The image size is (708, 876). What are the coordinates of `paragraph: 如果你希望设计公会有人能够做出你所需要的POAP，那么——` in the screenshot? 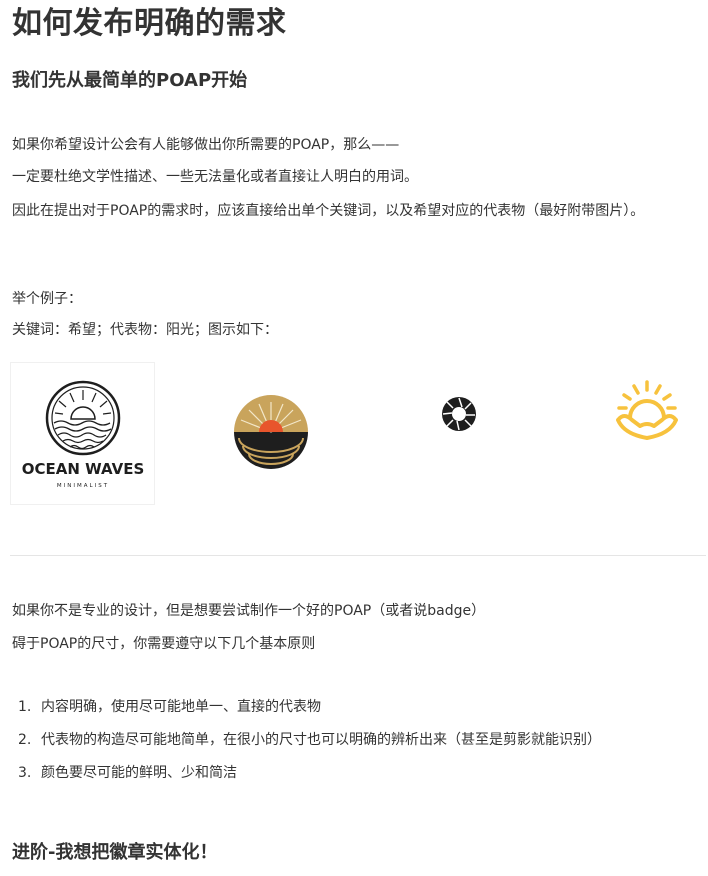 It's located at (206, 145).